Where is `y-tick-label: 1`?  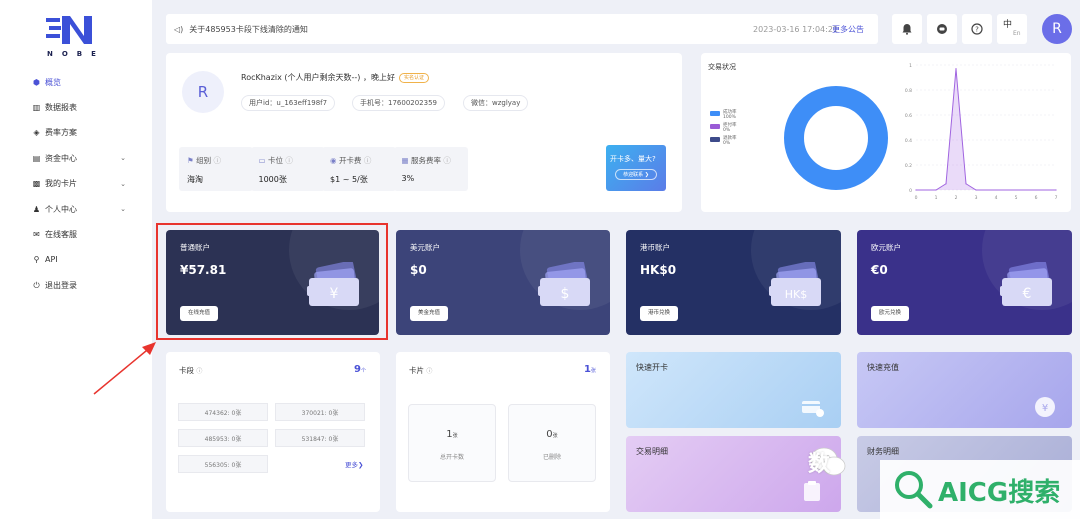
y-tick-label: 1 is located at coordinates (910, 66).